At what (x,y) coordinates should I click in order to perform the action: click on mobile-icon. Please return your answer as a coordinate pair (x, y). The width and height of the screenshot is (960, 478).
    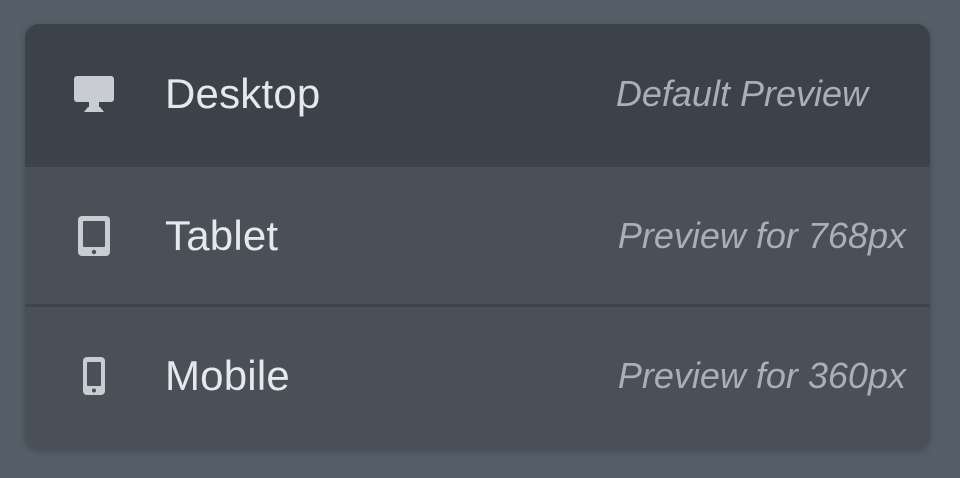
    Looking at the image, I should click on (94, 376).